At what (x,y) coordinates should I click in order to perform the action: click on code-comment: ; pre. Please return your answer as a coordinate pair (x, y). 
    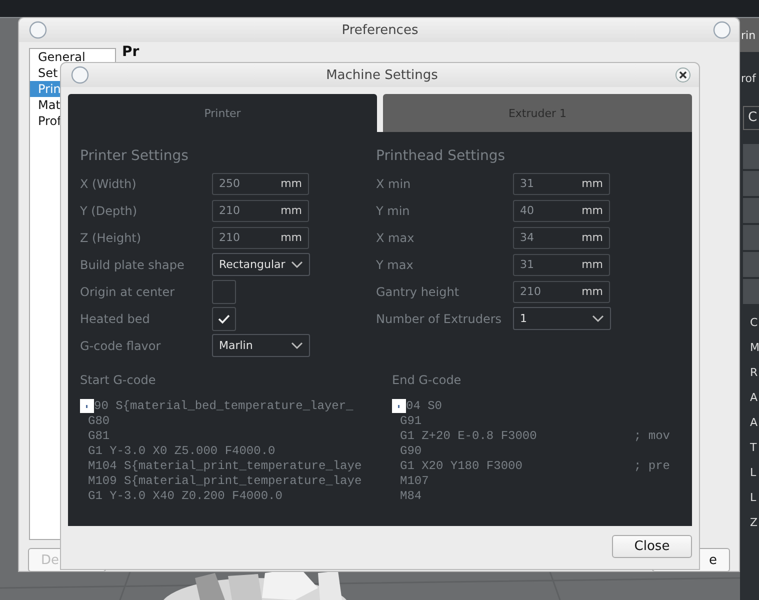
    Looking at the image, I should click on (652, 466).